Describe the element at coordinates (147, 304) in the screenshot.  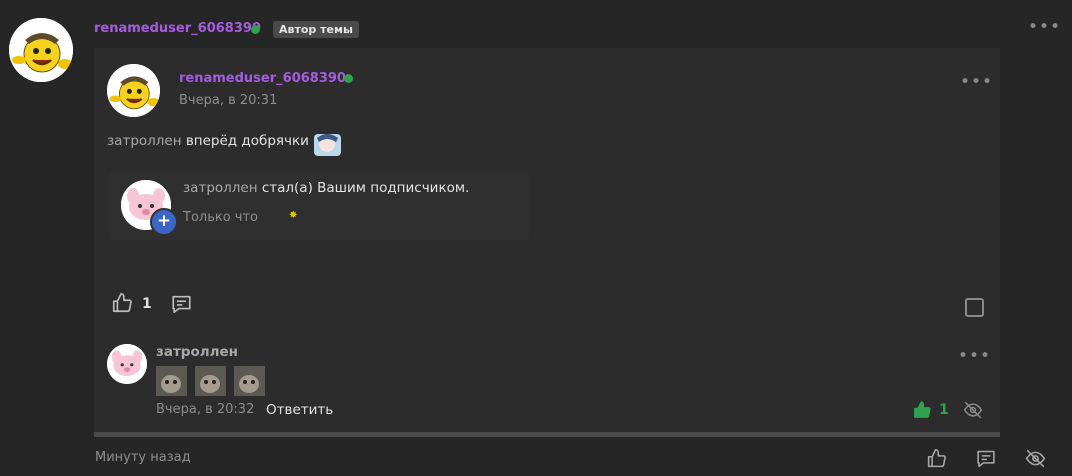
I see `embedded-like-count: 1` at that location.